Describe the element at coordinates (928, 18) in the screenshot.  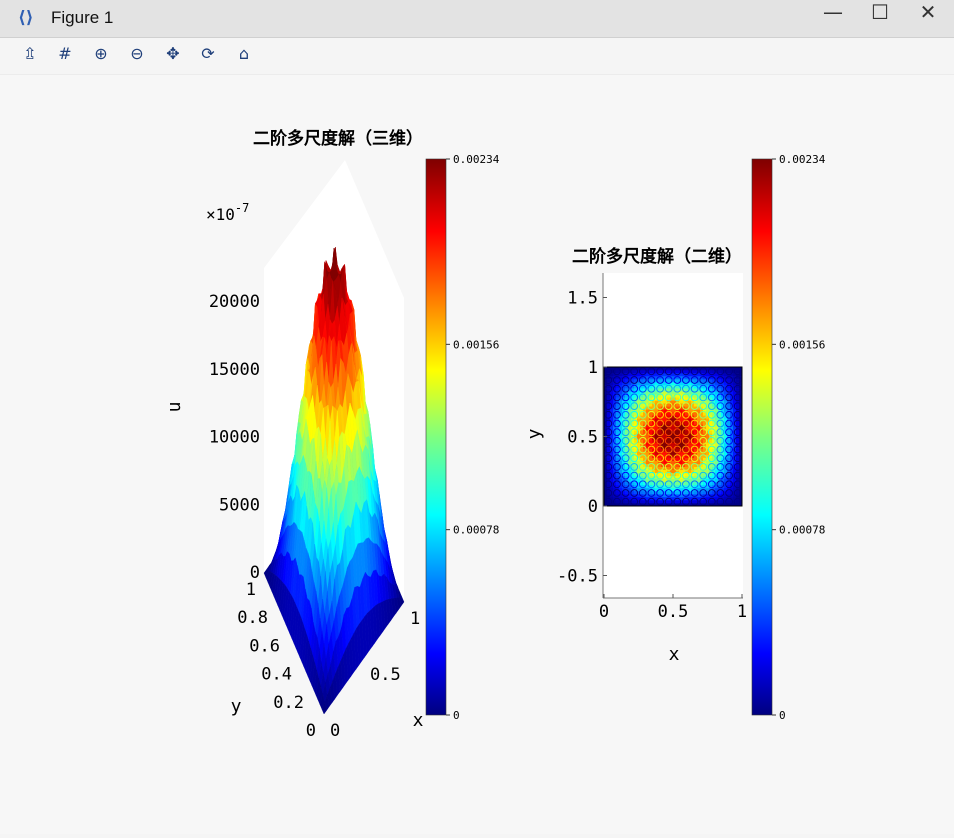
I see `close-button: ✕` at that location.